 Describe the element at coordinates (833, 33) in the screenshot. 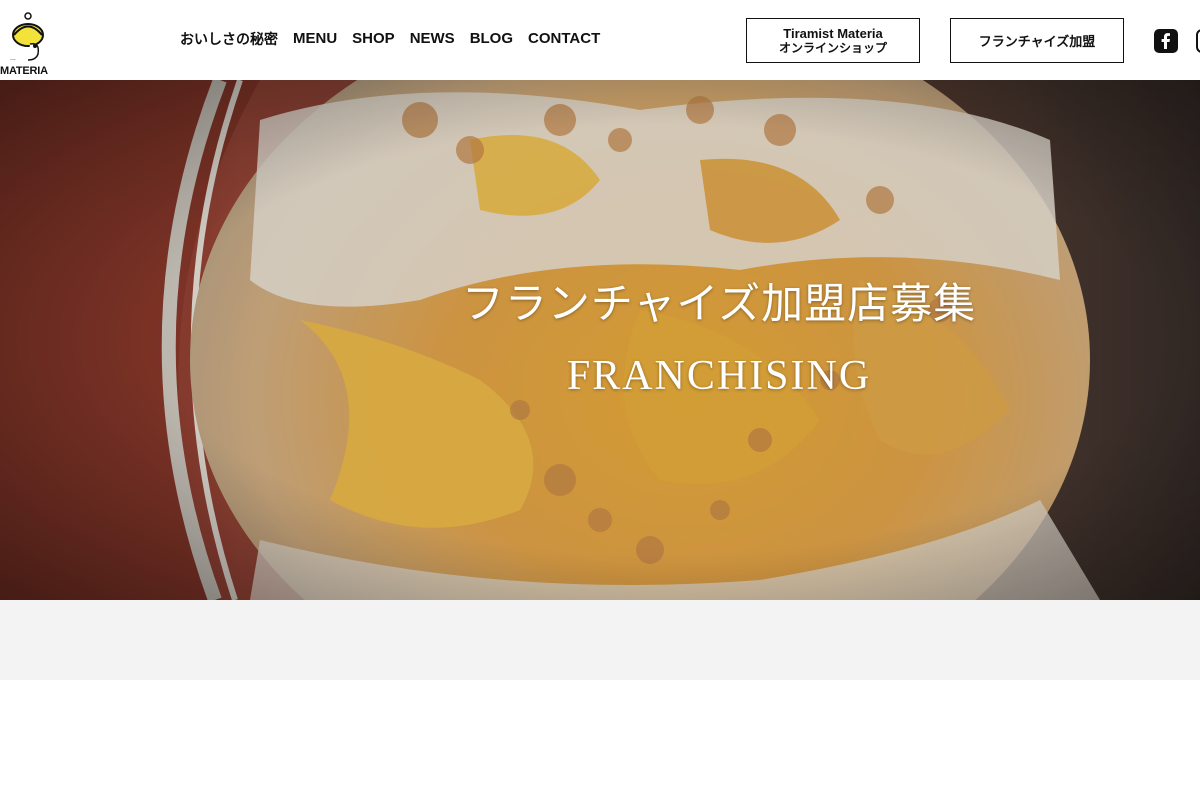

I see `online-shop-button-line1: Tiramist Materia` at that location.